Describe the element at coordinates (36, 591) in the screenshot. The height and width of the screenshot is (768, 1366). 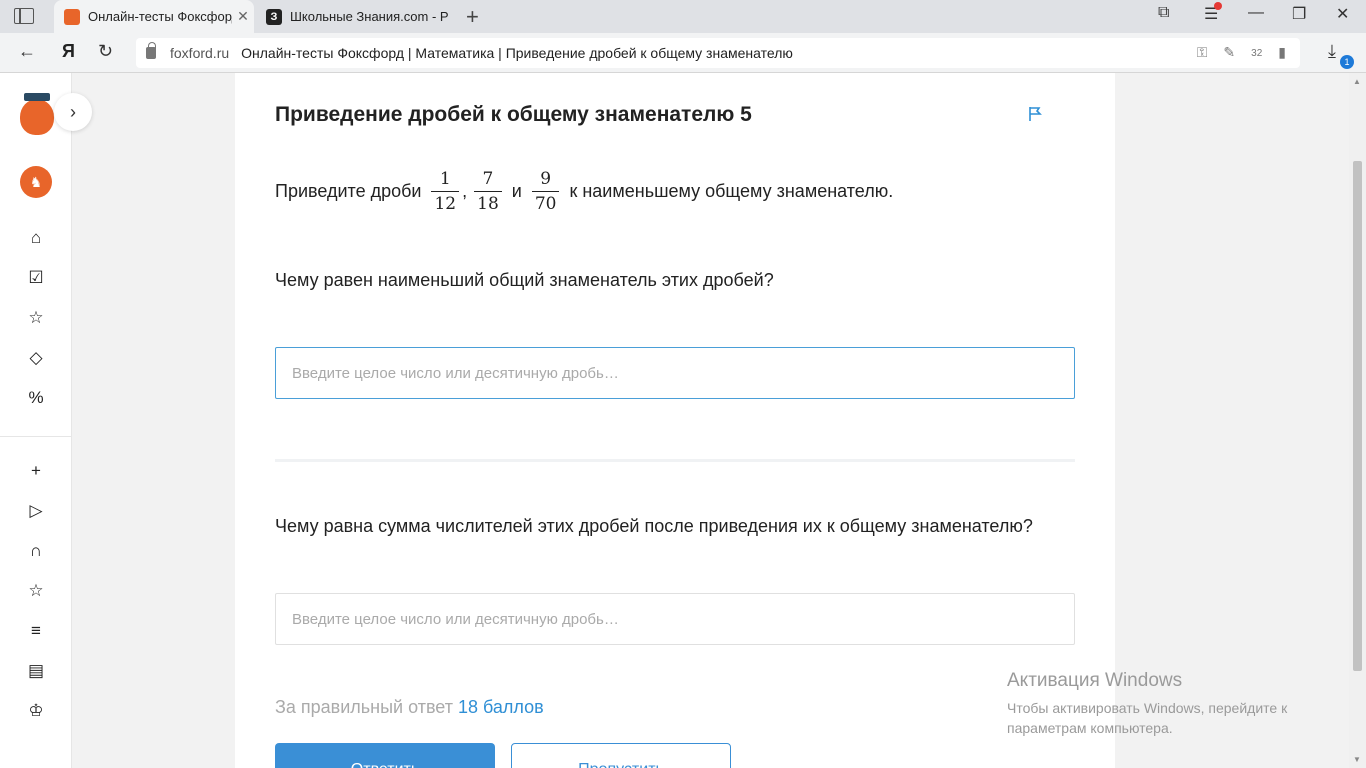
I see `star-outline-icon: ☆` at that location.